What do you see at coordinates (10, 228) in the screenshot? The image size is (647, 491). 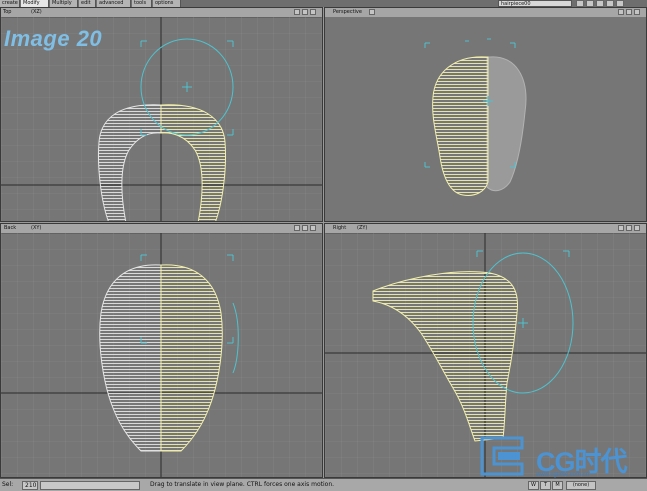 I see `viewport-name: Back` at bounding box center [10, 228].